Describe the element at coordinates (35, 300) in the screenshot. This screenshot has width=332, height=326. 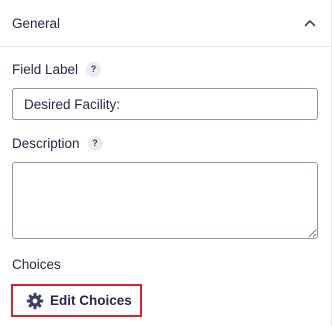
I see `gear-icon` at that location.